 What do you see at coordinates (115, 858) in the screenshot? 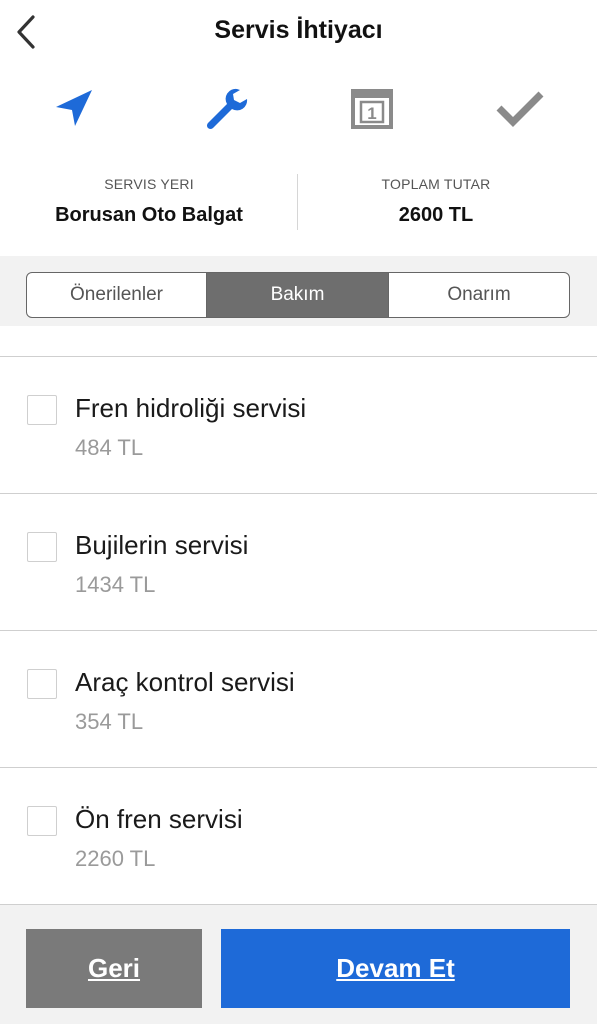
I see `service-price: 2260 TL` at bounding box center [115, 858].